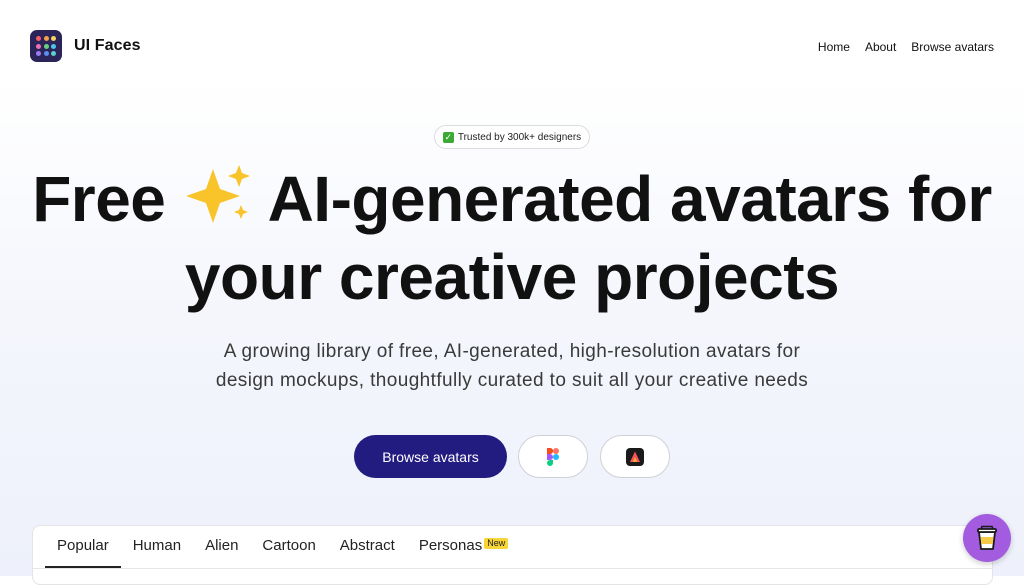 The width and height of the screenshot is (1024, 585). I want to click on trusted-badge: ✓ Trusted by 300k+ designers, so click(512, 137).